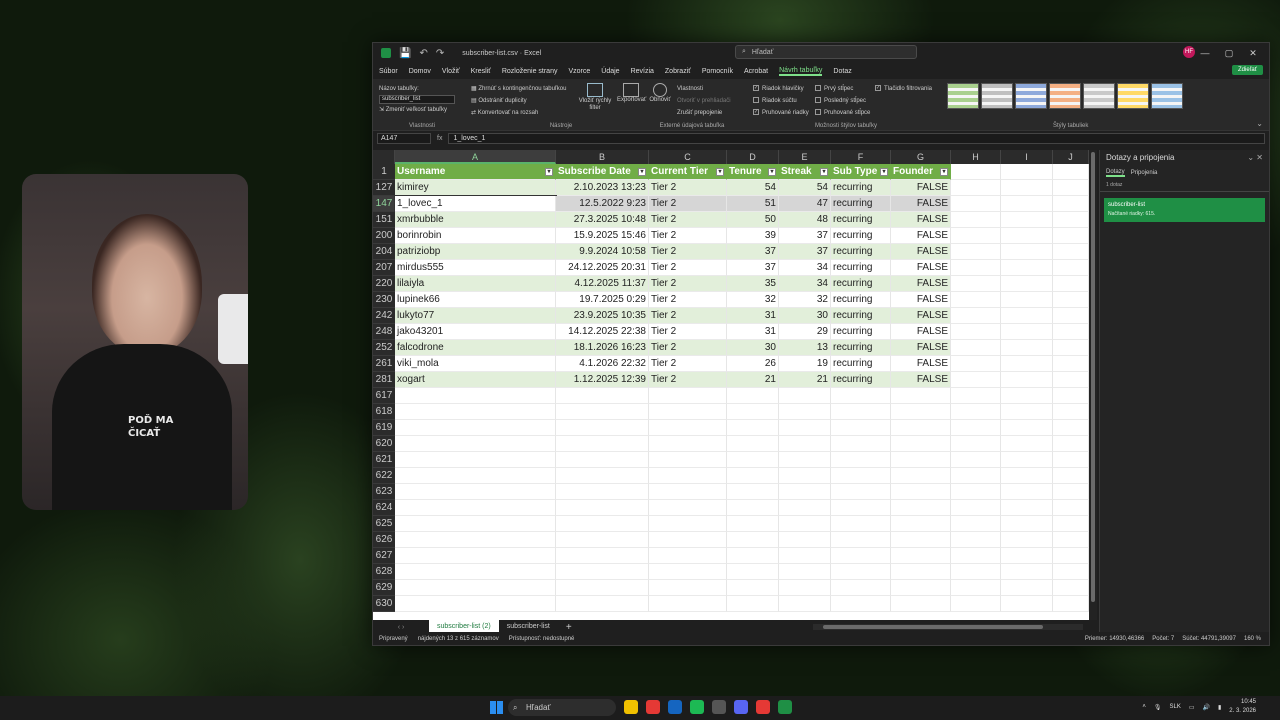  I want to click on status-accessibility: Prístupnosť: nedostupné, so click(542, 639).